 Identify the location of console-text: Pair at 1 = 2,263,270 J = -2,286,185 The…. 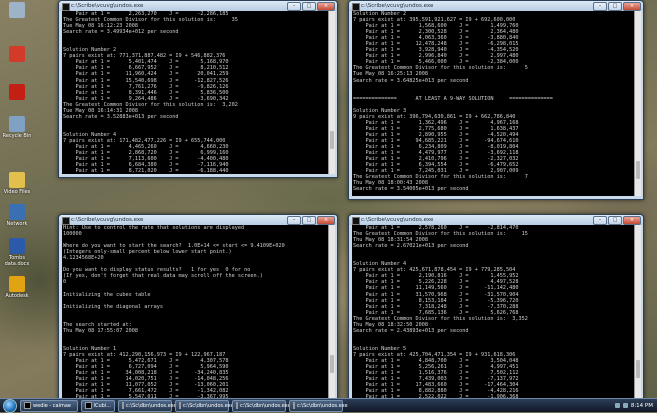
(150, 92).